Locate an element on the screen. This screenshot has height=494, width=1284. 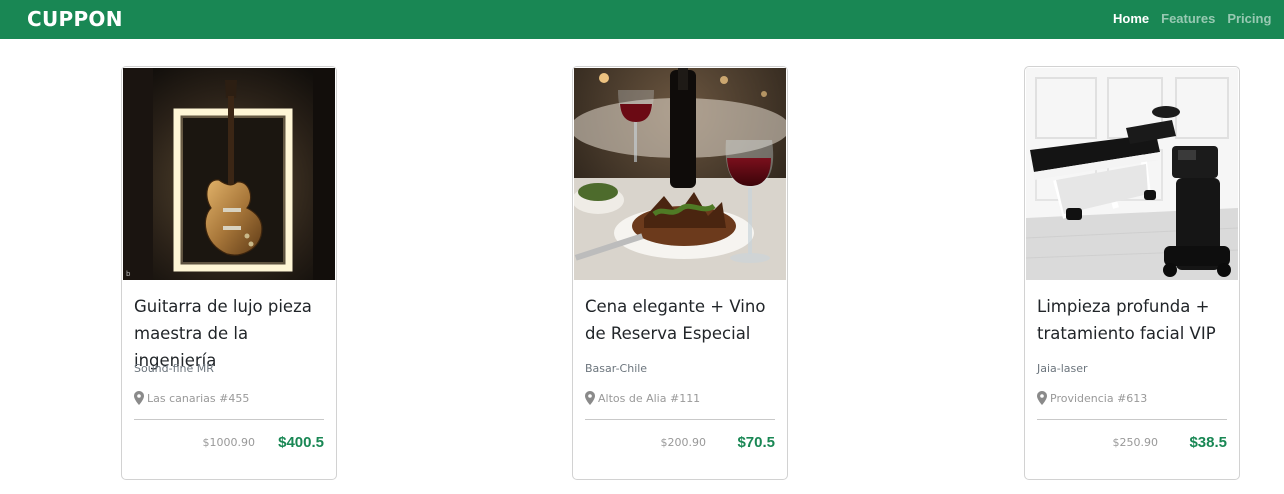
nav-link-home: Home is located at coordinates (1131, 18).